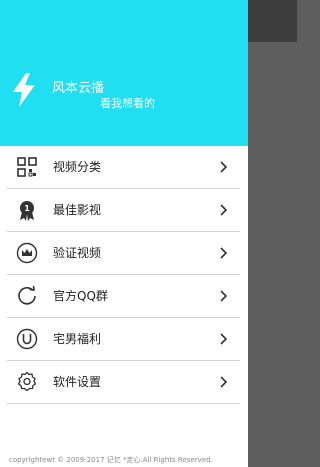 Image resolution: width=320 pixels, height=467 pixels. What do you see at coordinates (123, 339) in the screenshot?
I see `menu-item-otaku-benefits: 宅男福利` at bounding box center [123, 339].